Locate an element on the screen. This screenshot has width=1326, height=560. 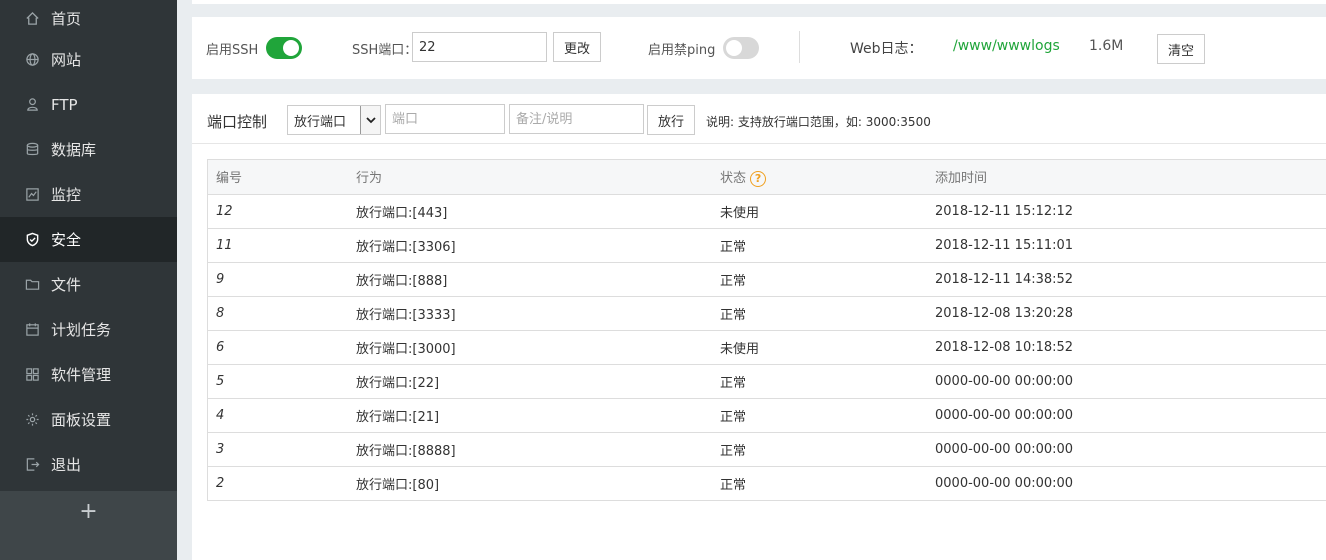
table-row: 3 放行端口:[8888] 正常 0000-00-00 00:00:00 is located at coordinates (767, 449).